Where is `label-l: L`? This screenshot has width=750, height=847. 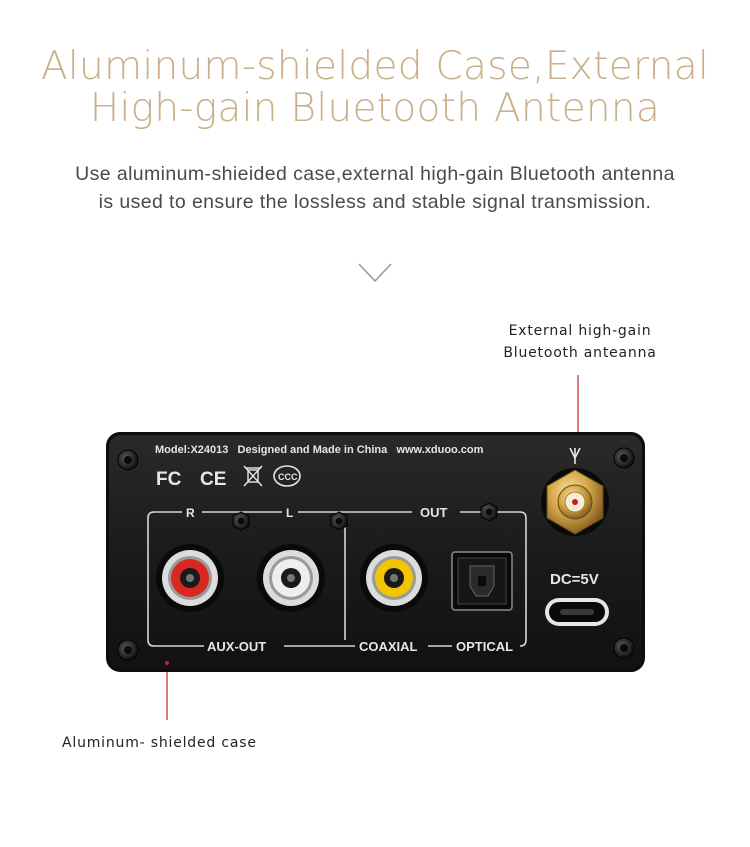 label-l: L is located at coordinates (289, 513).